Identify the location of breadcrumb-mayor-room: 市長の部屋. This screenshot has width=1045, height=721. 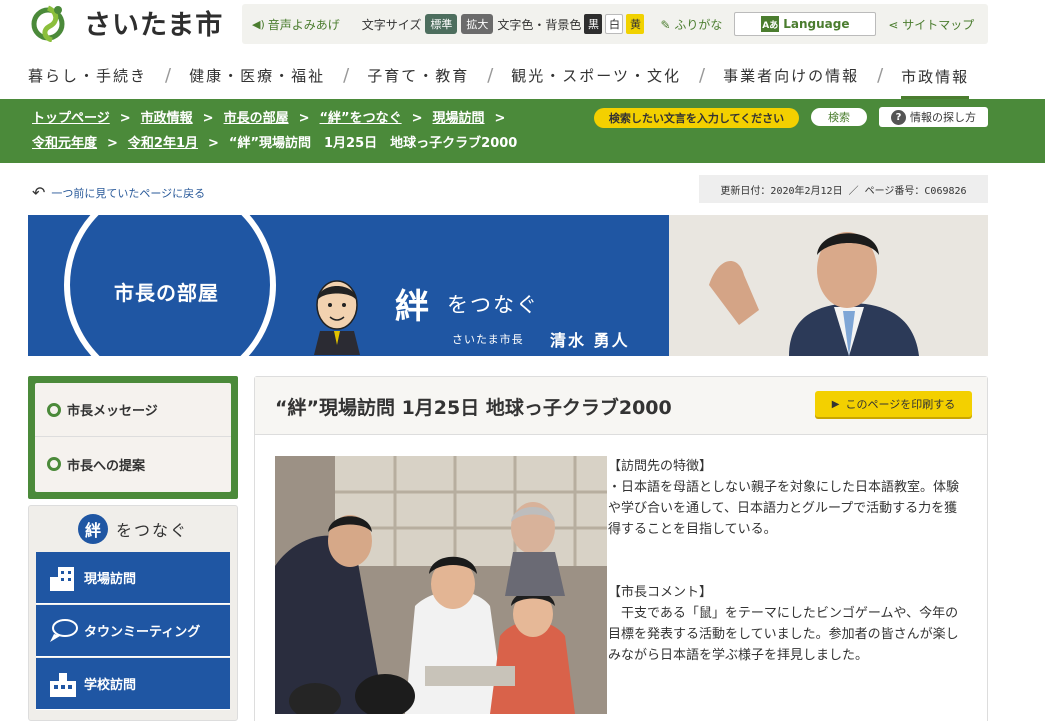
(256, 118).